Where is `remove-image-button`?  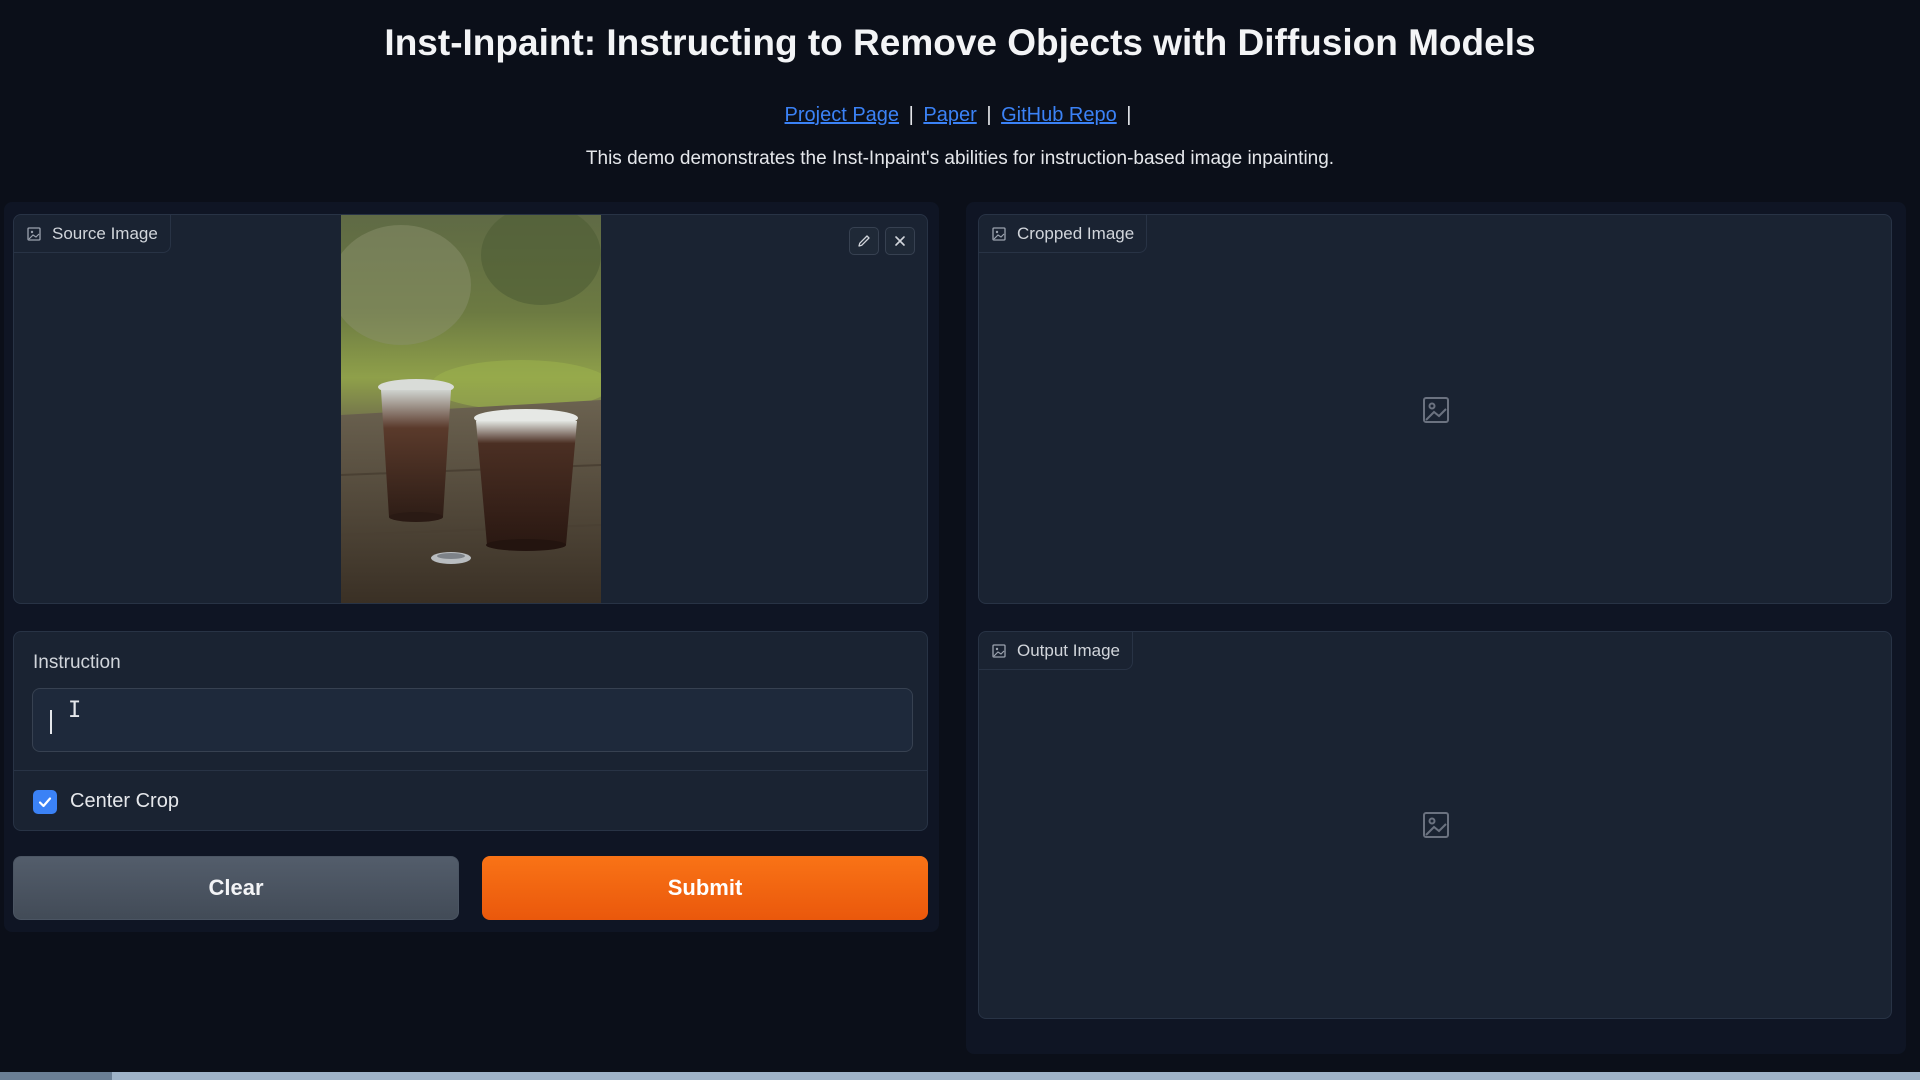
remove-image-button is located at coordinates (900, 241).